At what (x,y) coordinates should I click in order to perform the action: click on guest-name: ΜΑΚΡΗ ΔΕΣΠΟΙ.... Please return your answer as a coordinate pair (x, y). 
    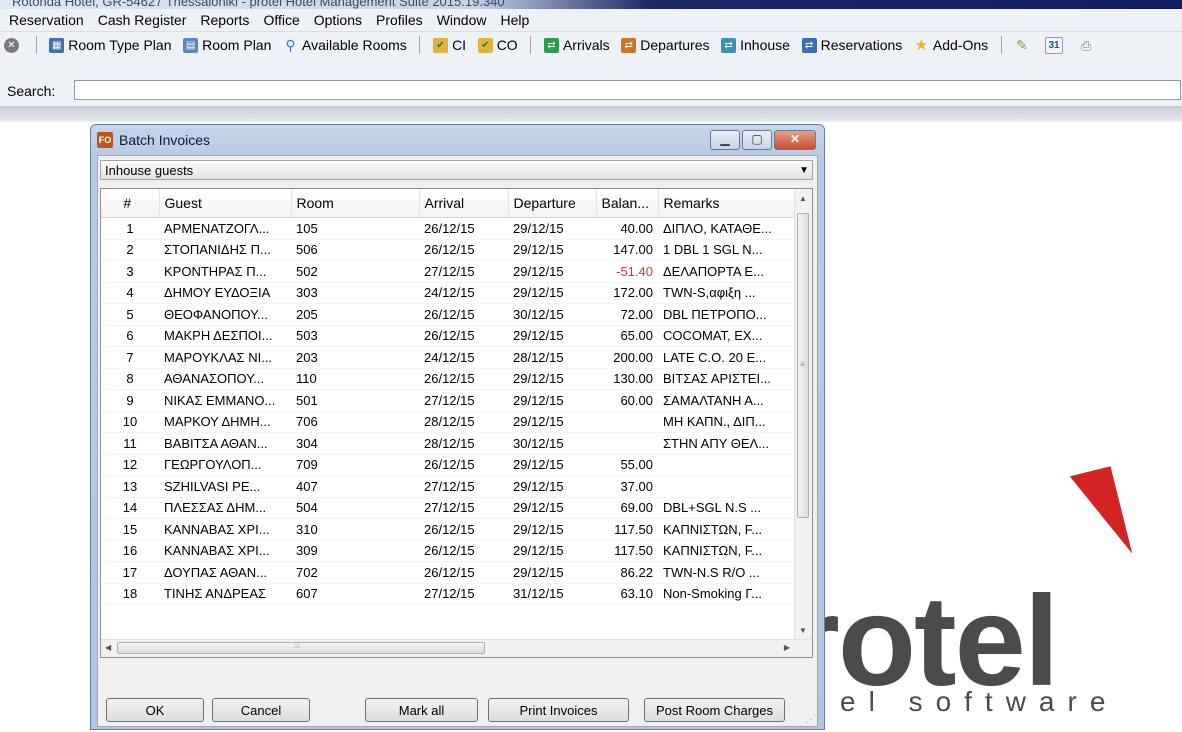
    Looking at the image, I should click on (225, 336).